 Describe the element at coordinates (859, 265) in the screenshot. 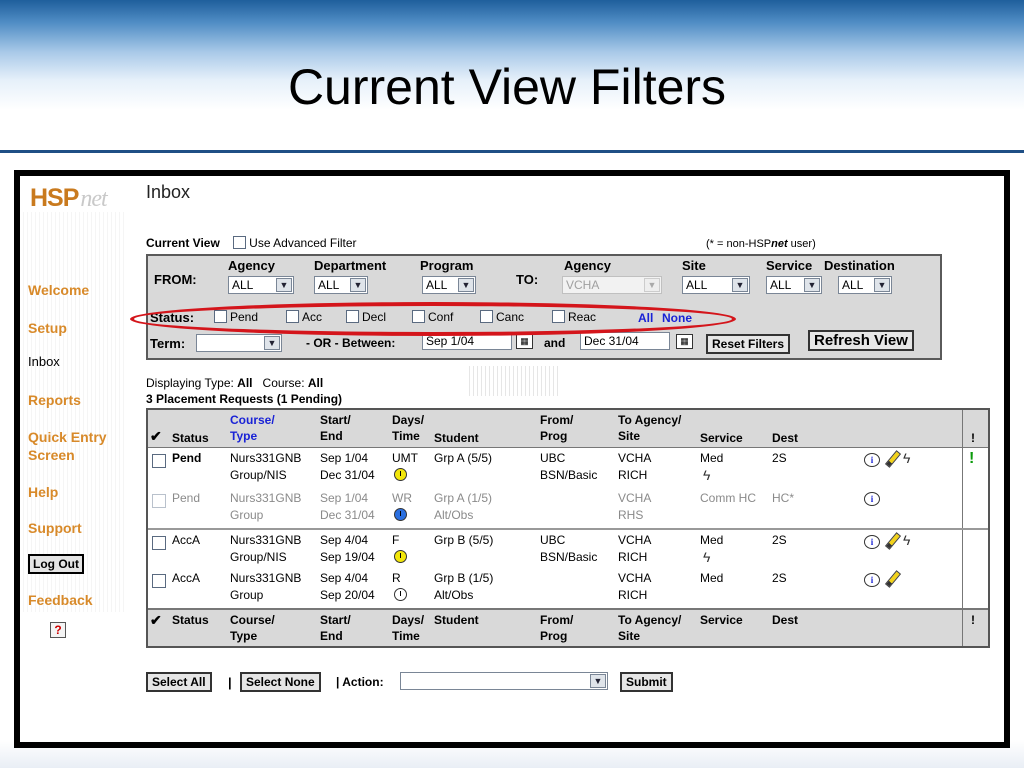

I see `destination-header: Destination` at that location.